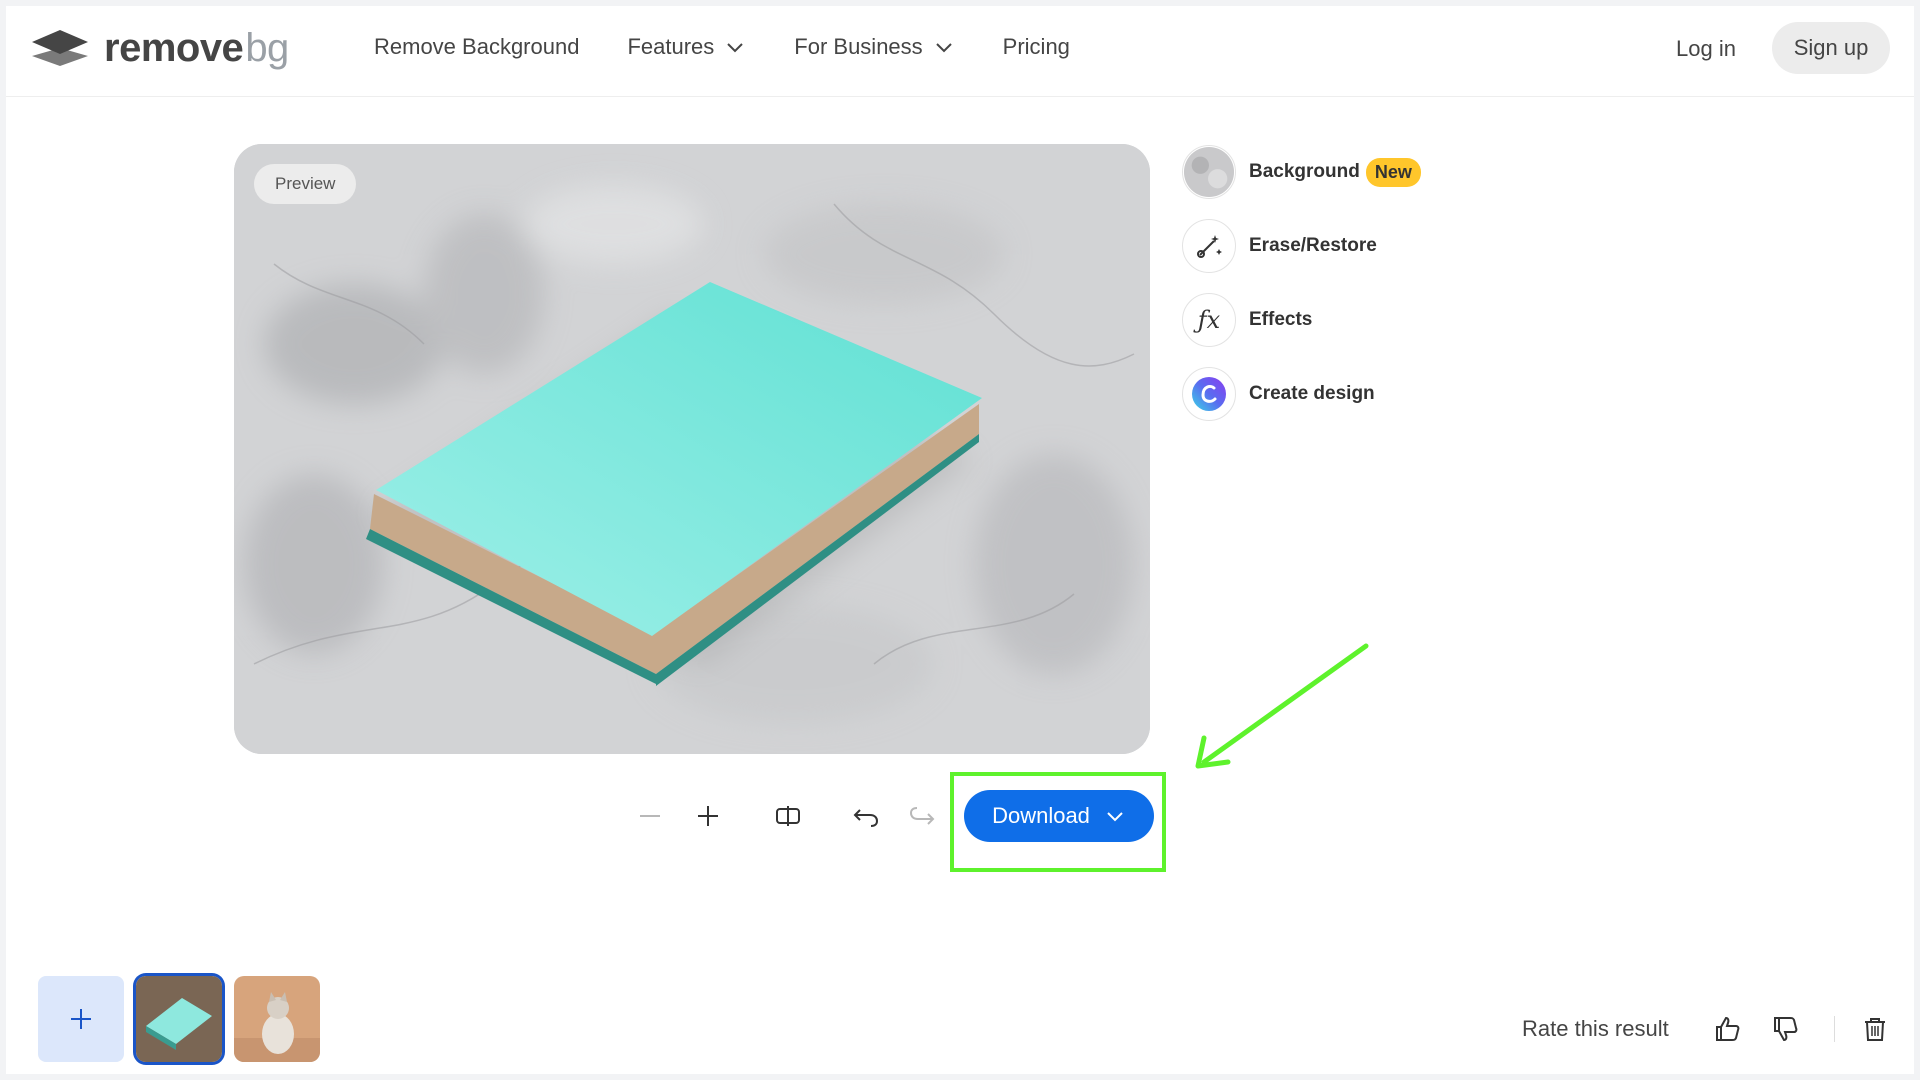 This screenshot has width=1920, height=1080. I want to click on logo: removebg, so click(159, 48).